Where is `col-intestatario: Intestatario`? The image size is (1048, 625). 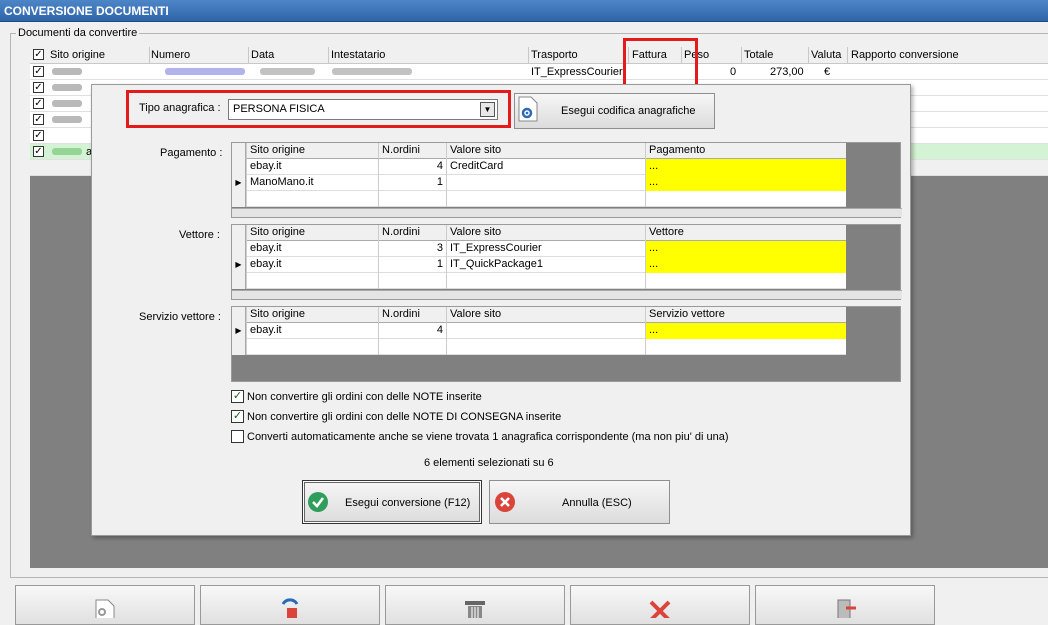 col-intestatario: Intestatario is located at coordinates (358, 55).